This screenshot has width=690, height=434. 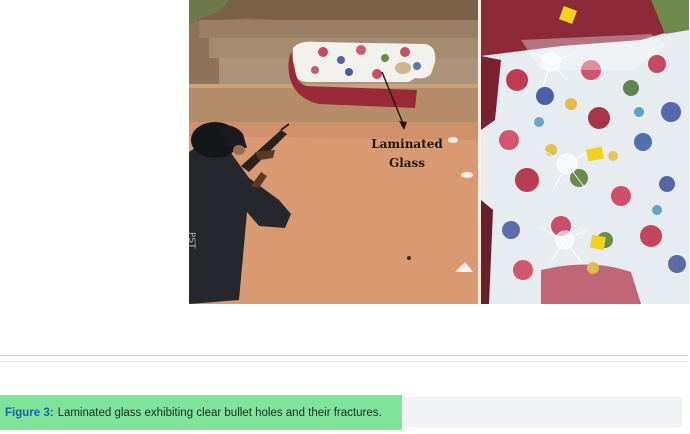 What do you see at coordinates (29, 412) in the screenshot?
I see `figure-caption-label: Figure 3:` at bounding box center [29, 412].